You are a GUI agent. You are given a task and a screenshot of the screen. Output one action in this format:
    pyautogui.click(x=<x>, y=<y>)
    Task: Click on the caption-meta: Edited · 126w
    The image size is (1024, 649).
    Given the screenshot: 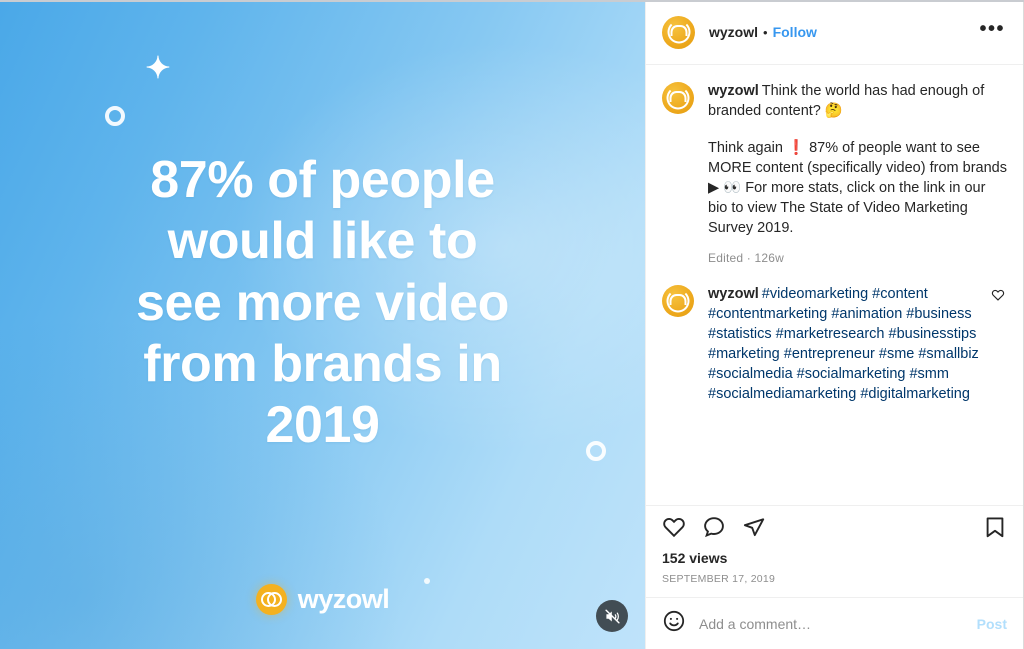 What is the action you would take?
    pyautogui.click(x=857, y=258)
    